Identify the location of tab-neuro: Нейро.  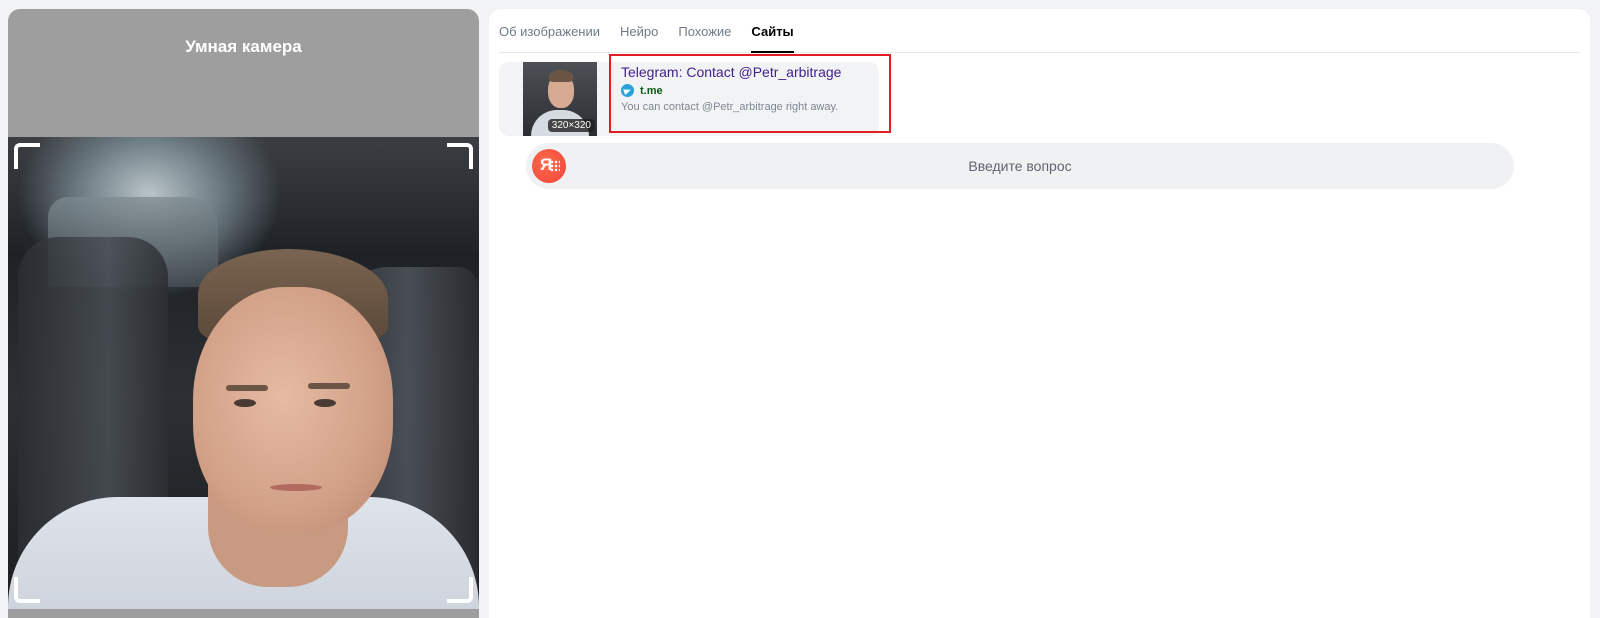
(639, 31).